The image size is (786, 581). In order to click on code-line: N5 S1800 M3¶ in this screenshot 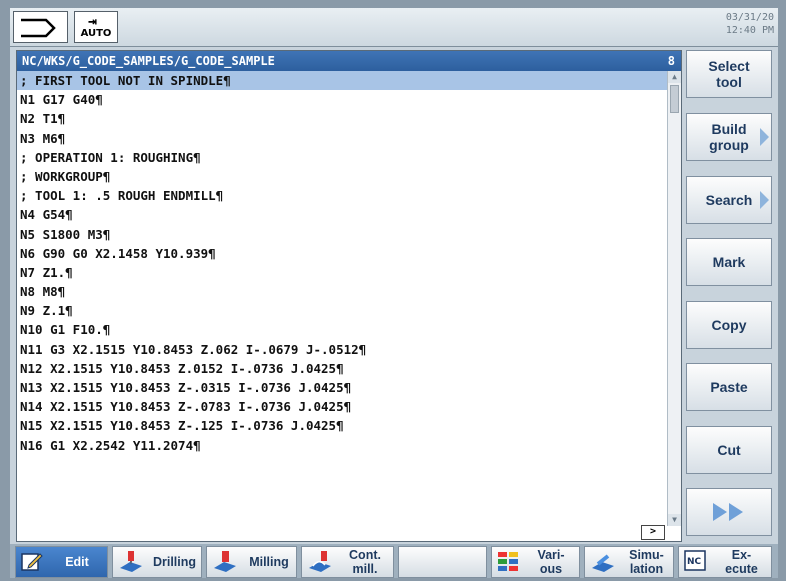, I will do `click(342, 234)`.